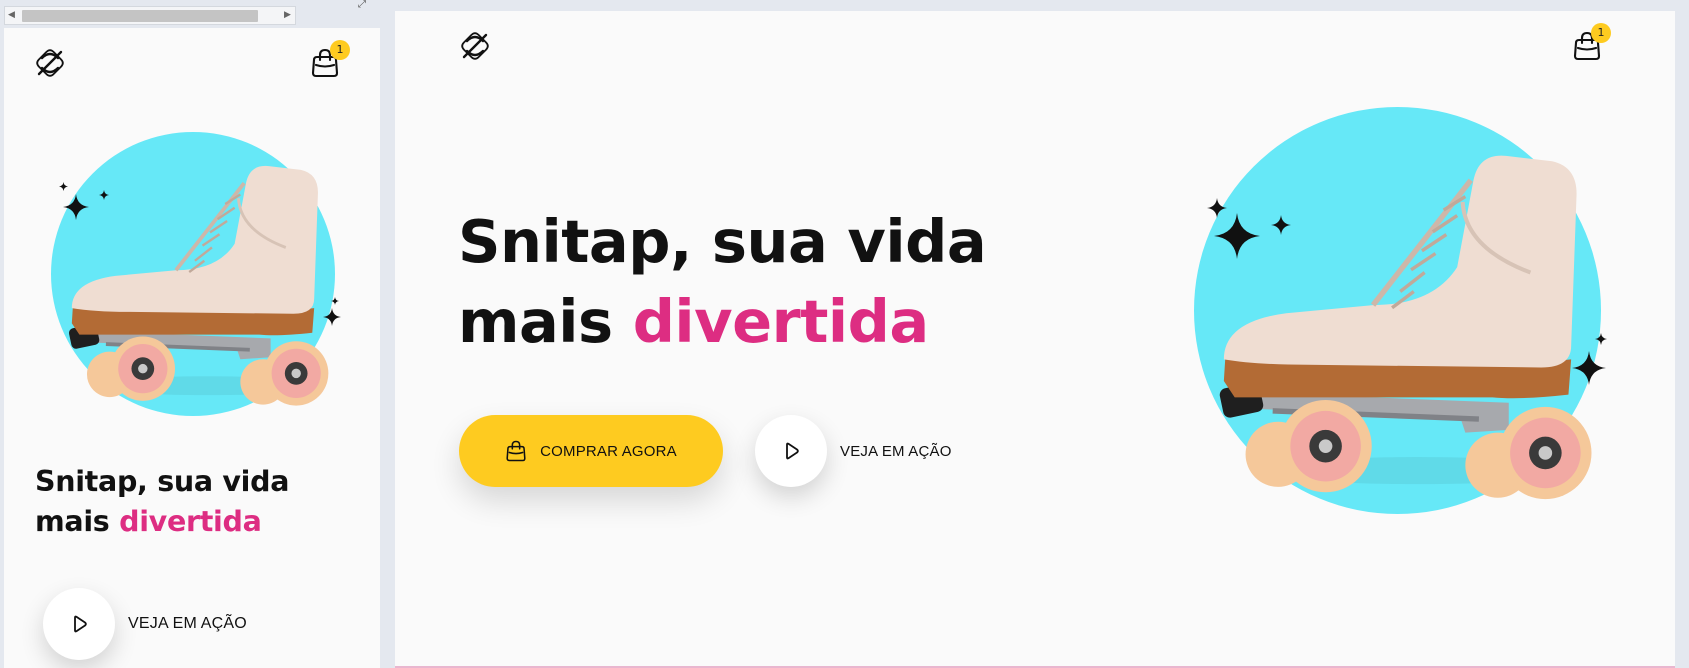 The image size is (1689, 668). What do you see at coordinates (516, 451) in the screenshot?
I see `shopping-bag-icon` at bounding box center [516, 451].